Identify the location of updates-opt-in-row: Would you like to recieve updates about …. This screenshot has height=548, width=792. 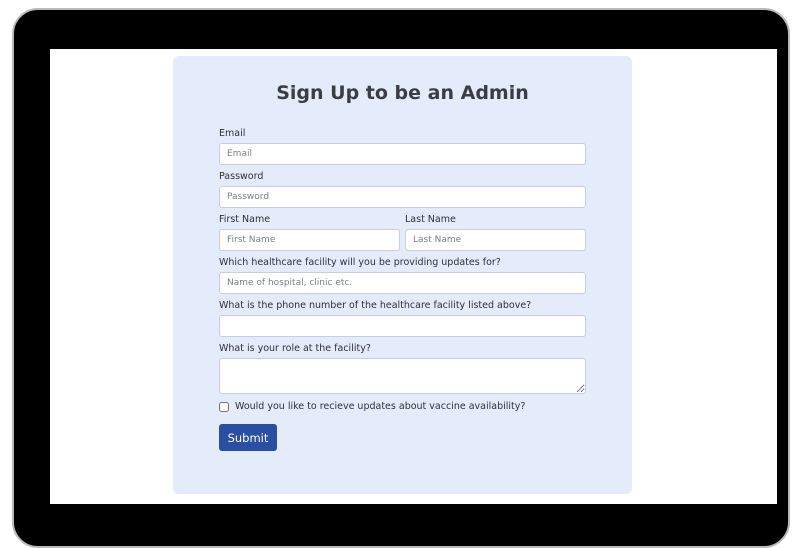
(372, 406).